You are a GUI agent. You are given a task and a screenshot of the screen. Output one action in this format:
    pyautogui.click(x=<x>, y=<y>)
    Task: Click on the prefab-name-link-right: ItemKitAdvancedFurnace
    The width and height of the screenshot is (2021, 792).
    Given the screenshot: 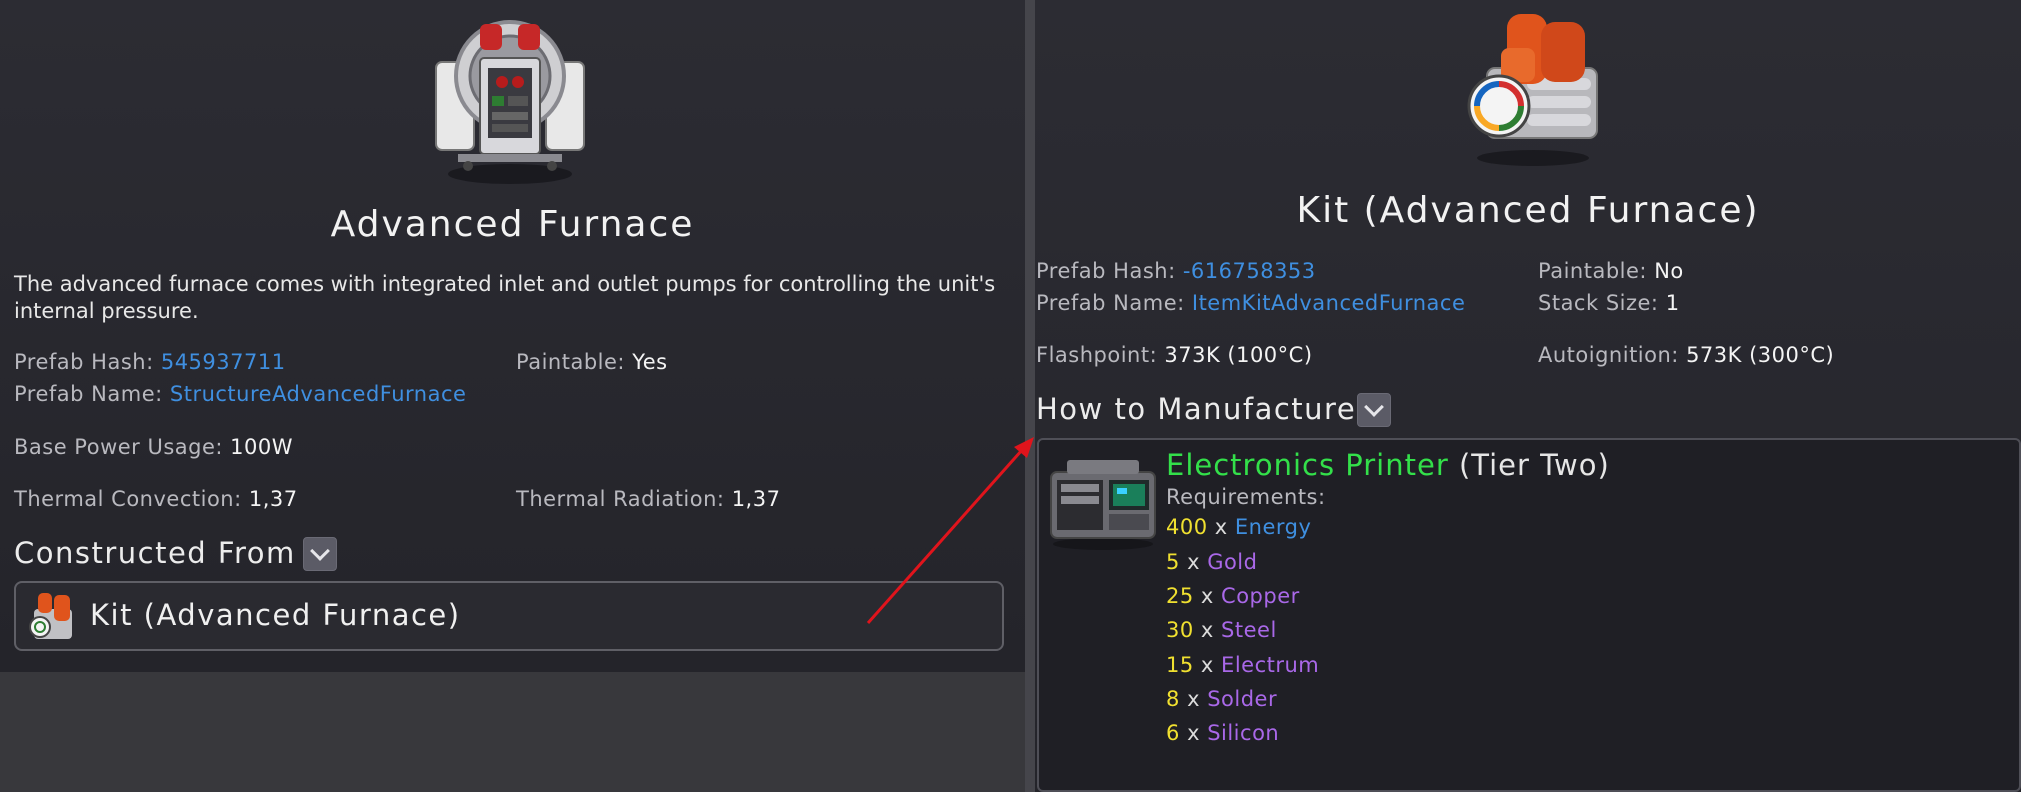 What is the action you would take?
    pyautogui.click(x=1329, y=303)
    